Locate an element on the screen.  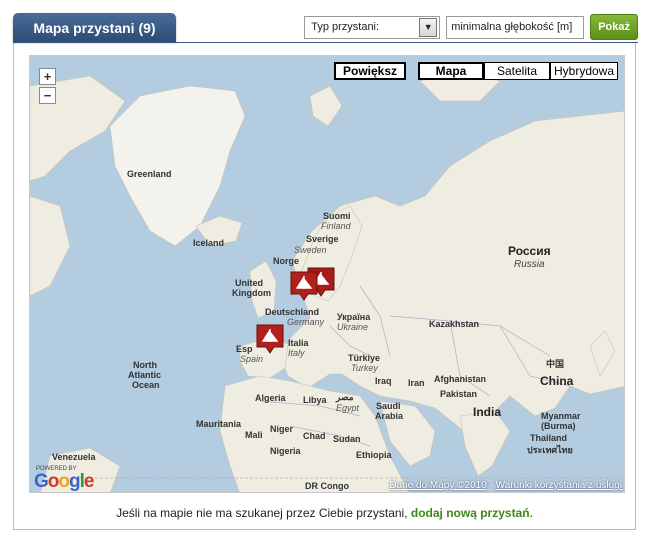
terms-link: Warunki korzystania z usługi is located at coordinates (559, 485).